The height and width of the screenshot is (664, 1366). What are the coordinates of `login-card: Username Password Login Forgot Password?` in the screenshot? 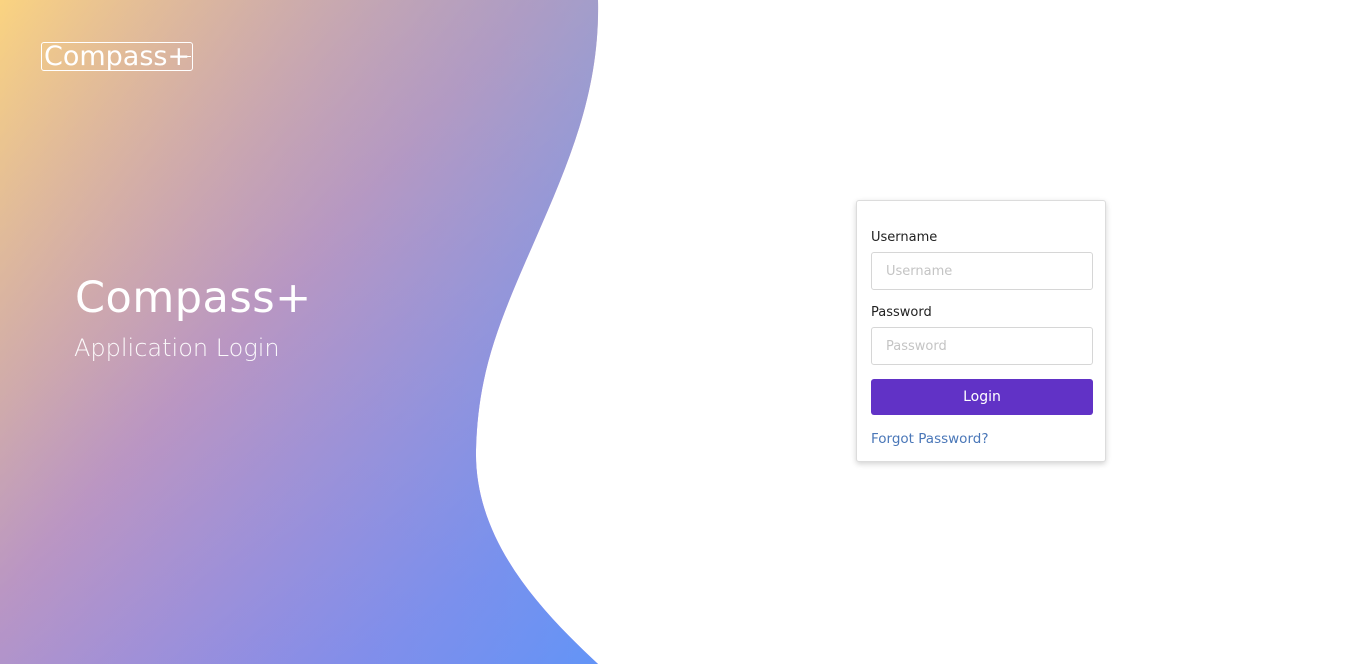 It's located at (981, 331).